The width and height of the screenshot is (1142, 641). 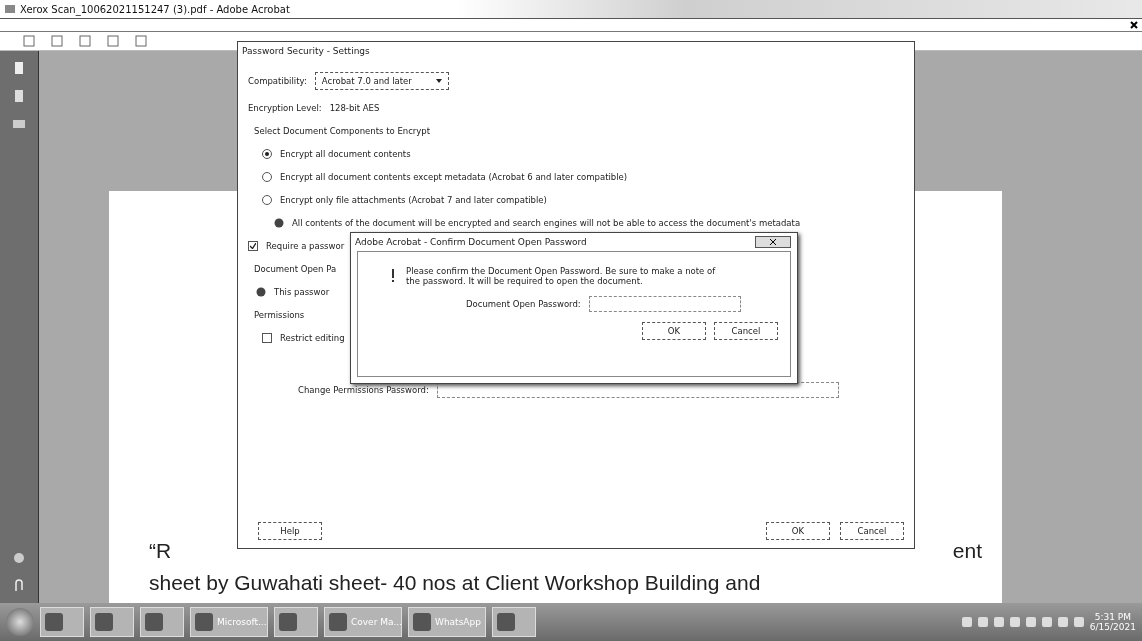 What do you see at coordinates (664, 304) in the screenshot?
I see `password-field` at bounding box center [664, 304].